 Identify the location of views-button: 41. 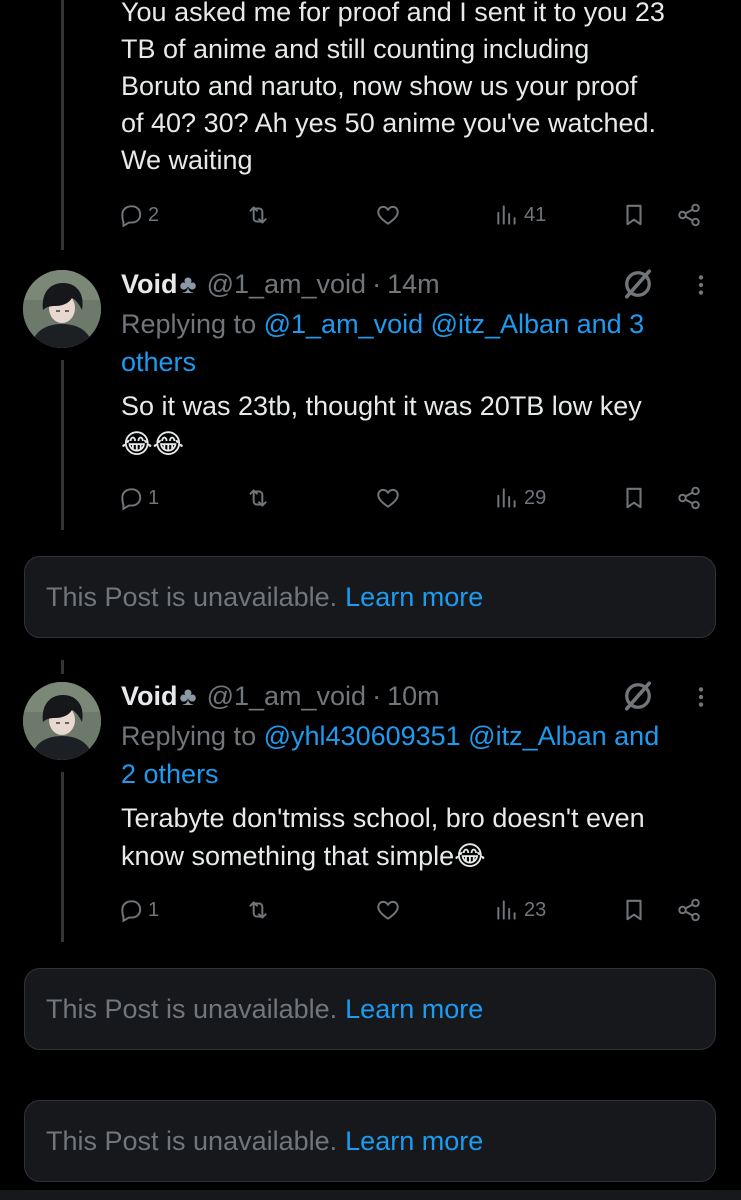
(520, 215).